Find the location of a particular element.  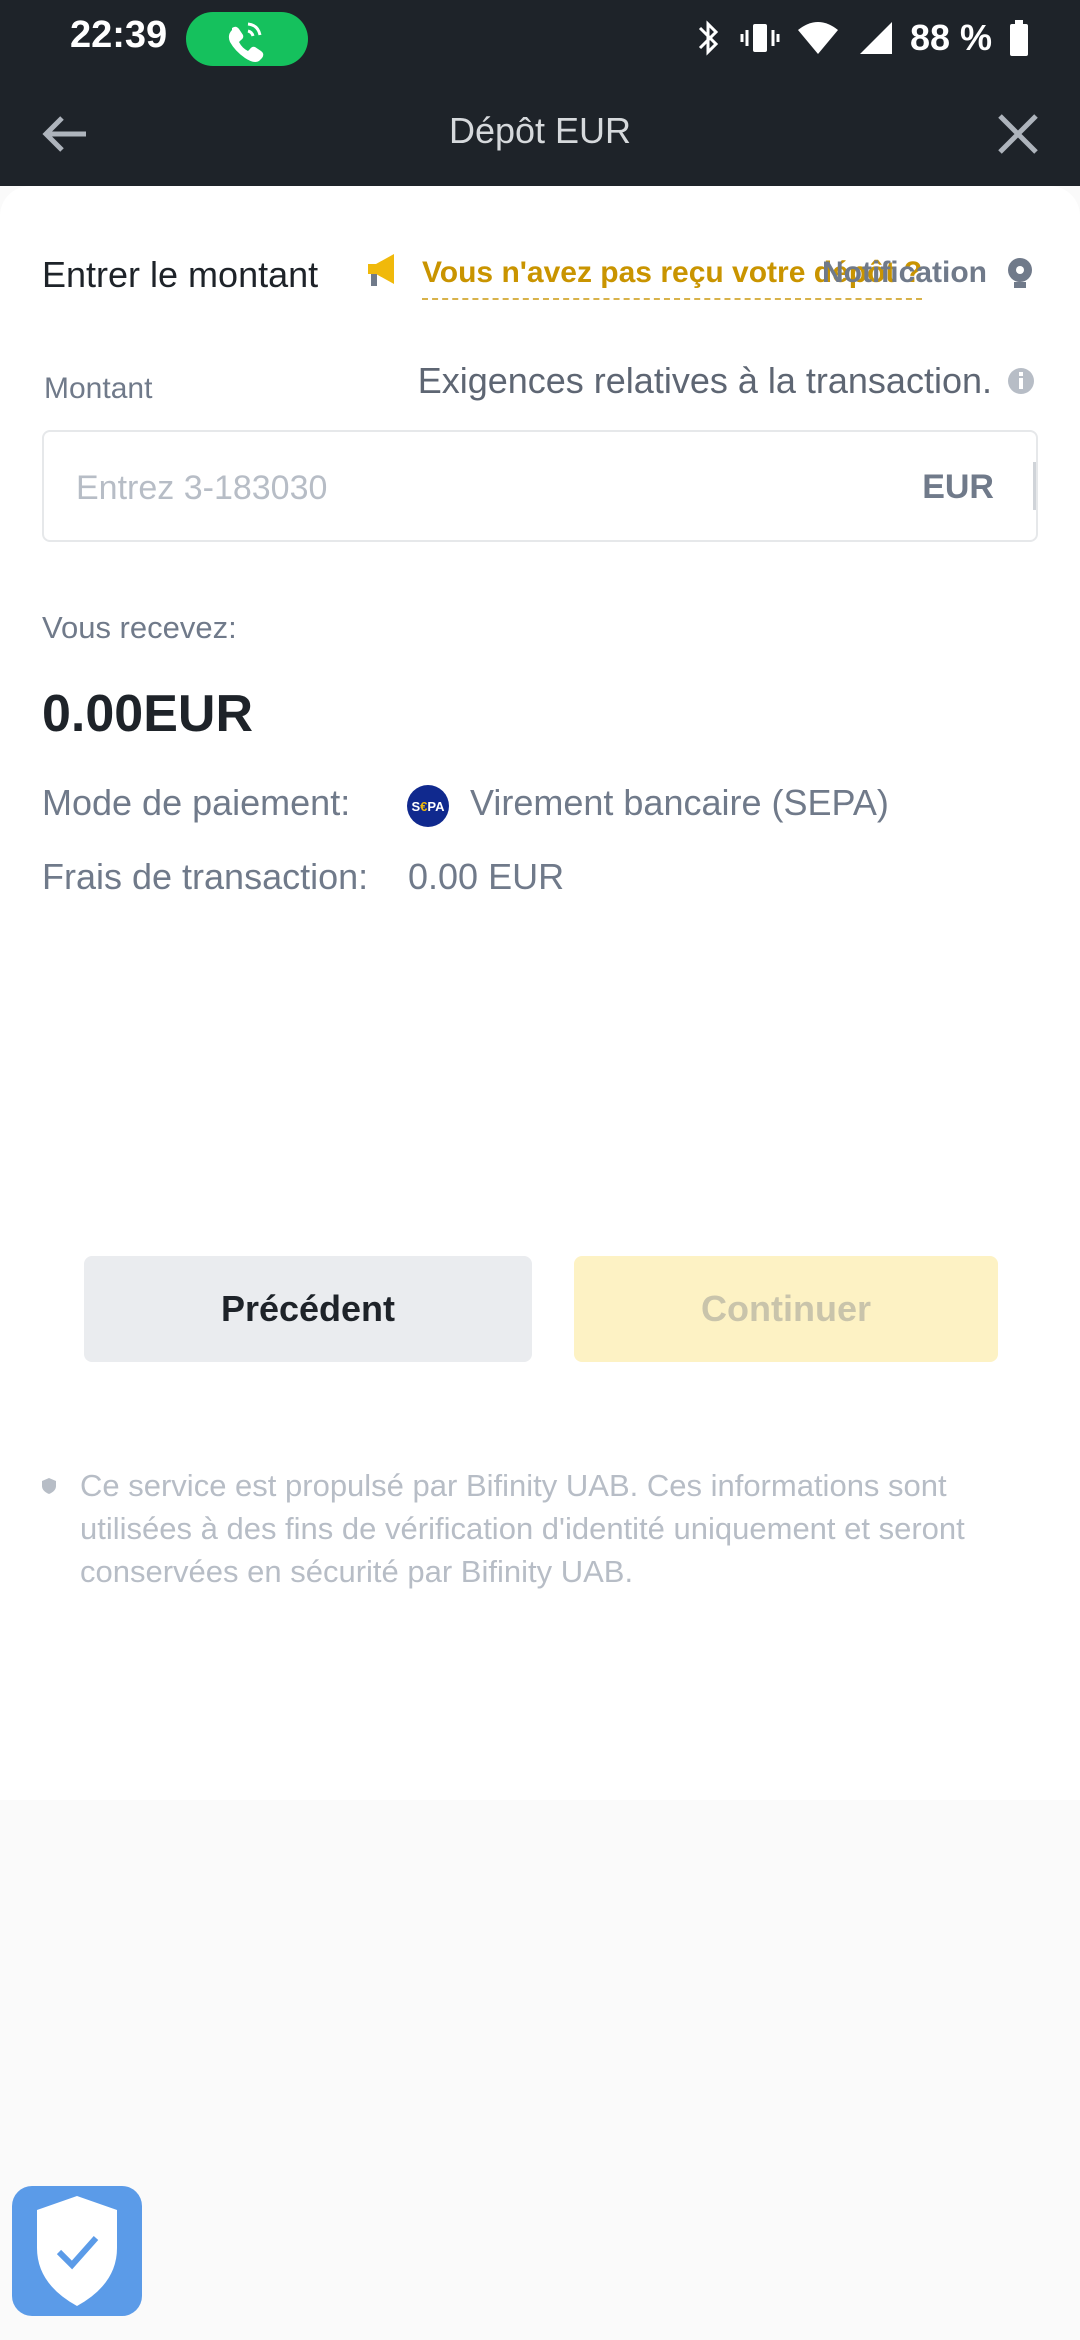

phone-call-icon is located at coordinates (246, 42).